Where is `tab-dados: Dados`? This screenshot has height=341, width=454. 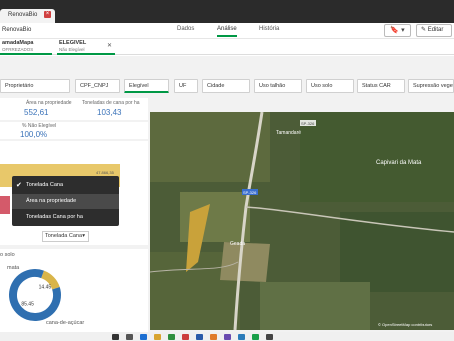
tab-dados: Dados is located at coordinates (185, 29).